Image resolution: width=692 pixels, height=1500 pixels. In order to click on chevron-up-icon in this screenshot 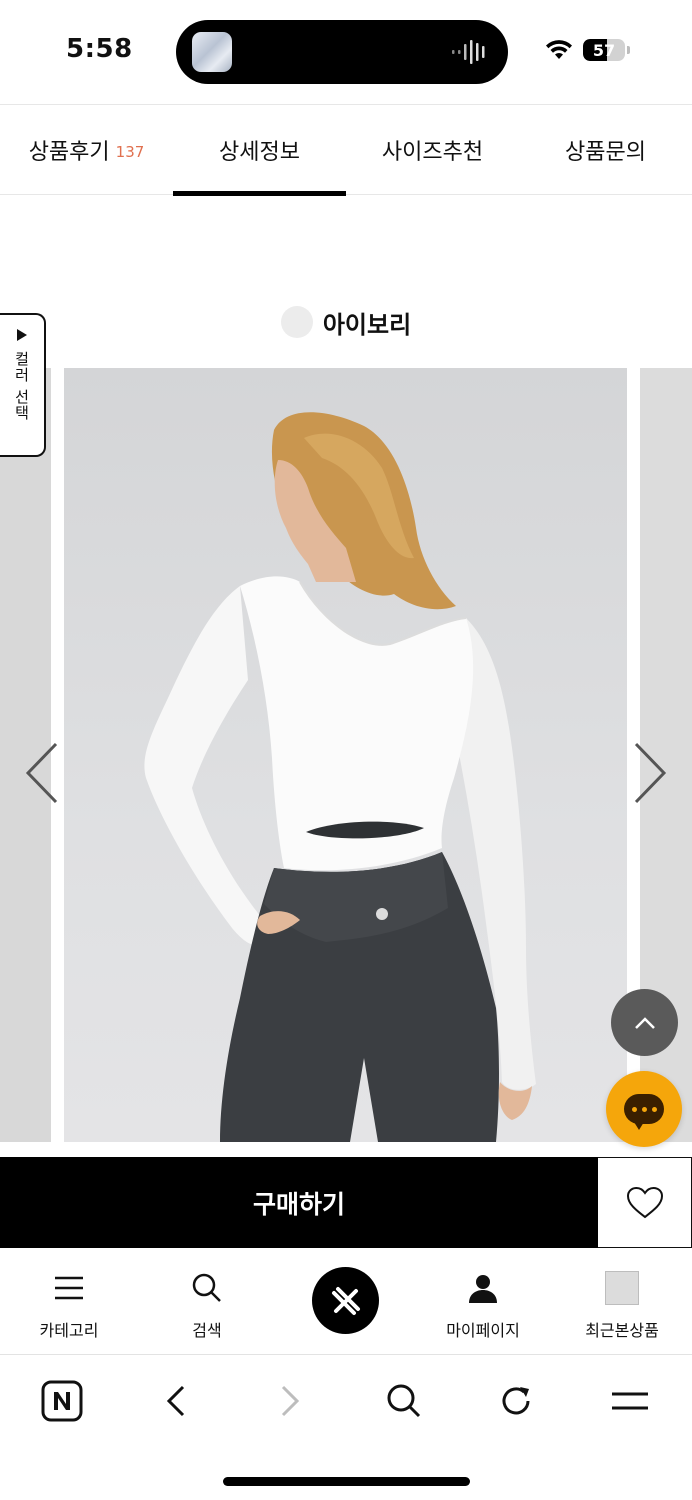, I will do `click(644, 1022)`.